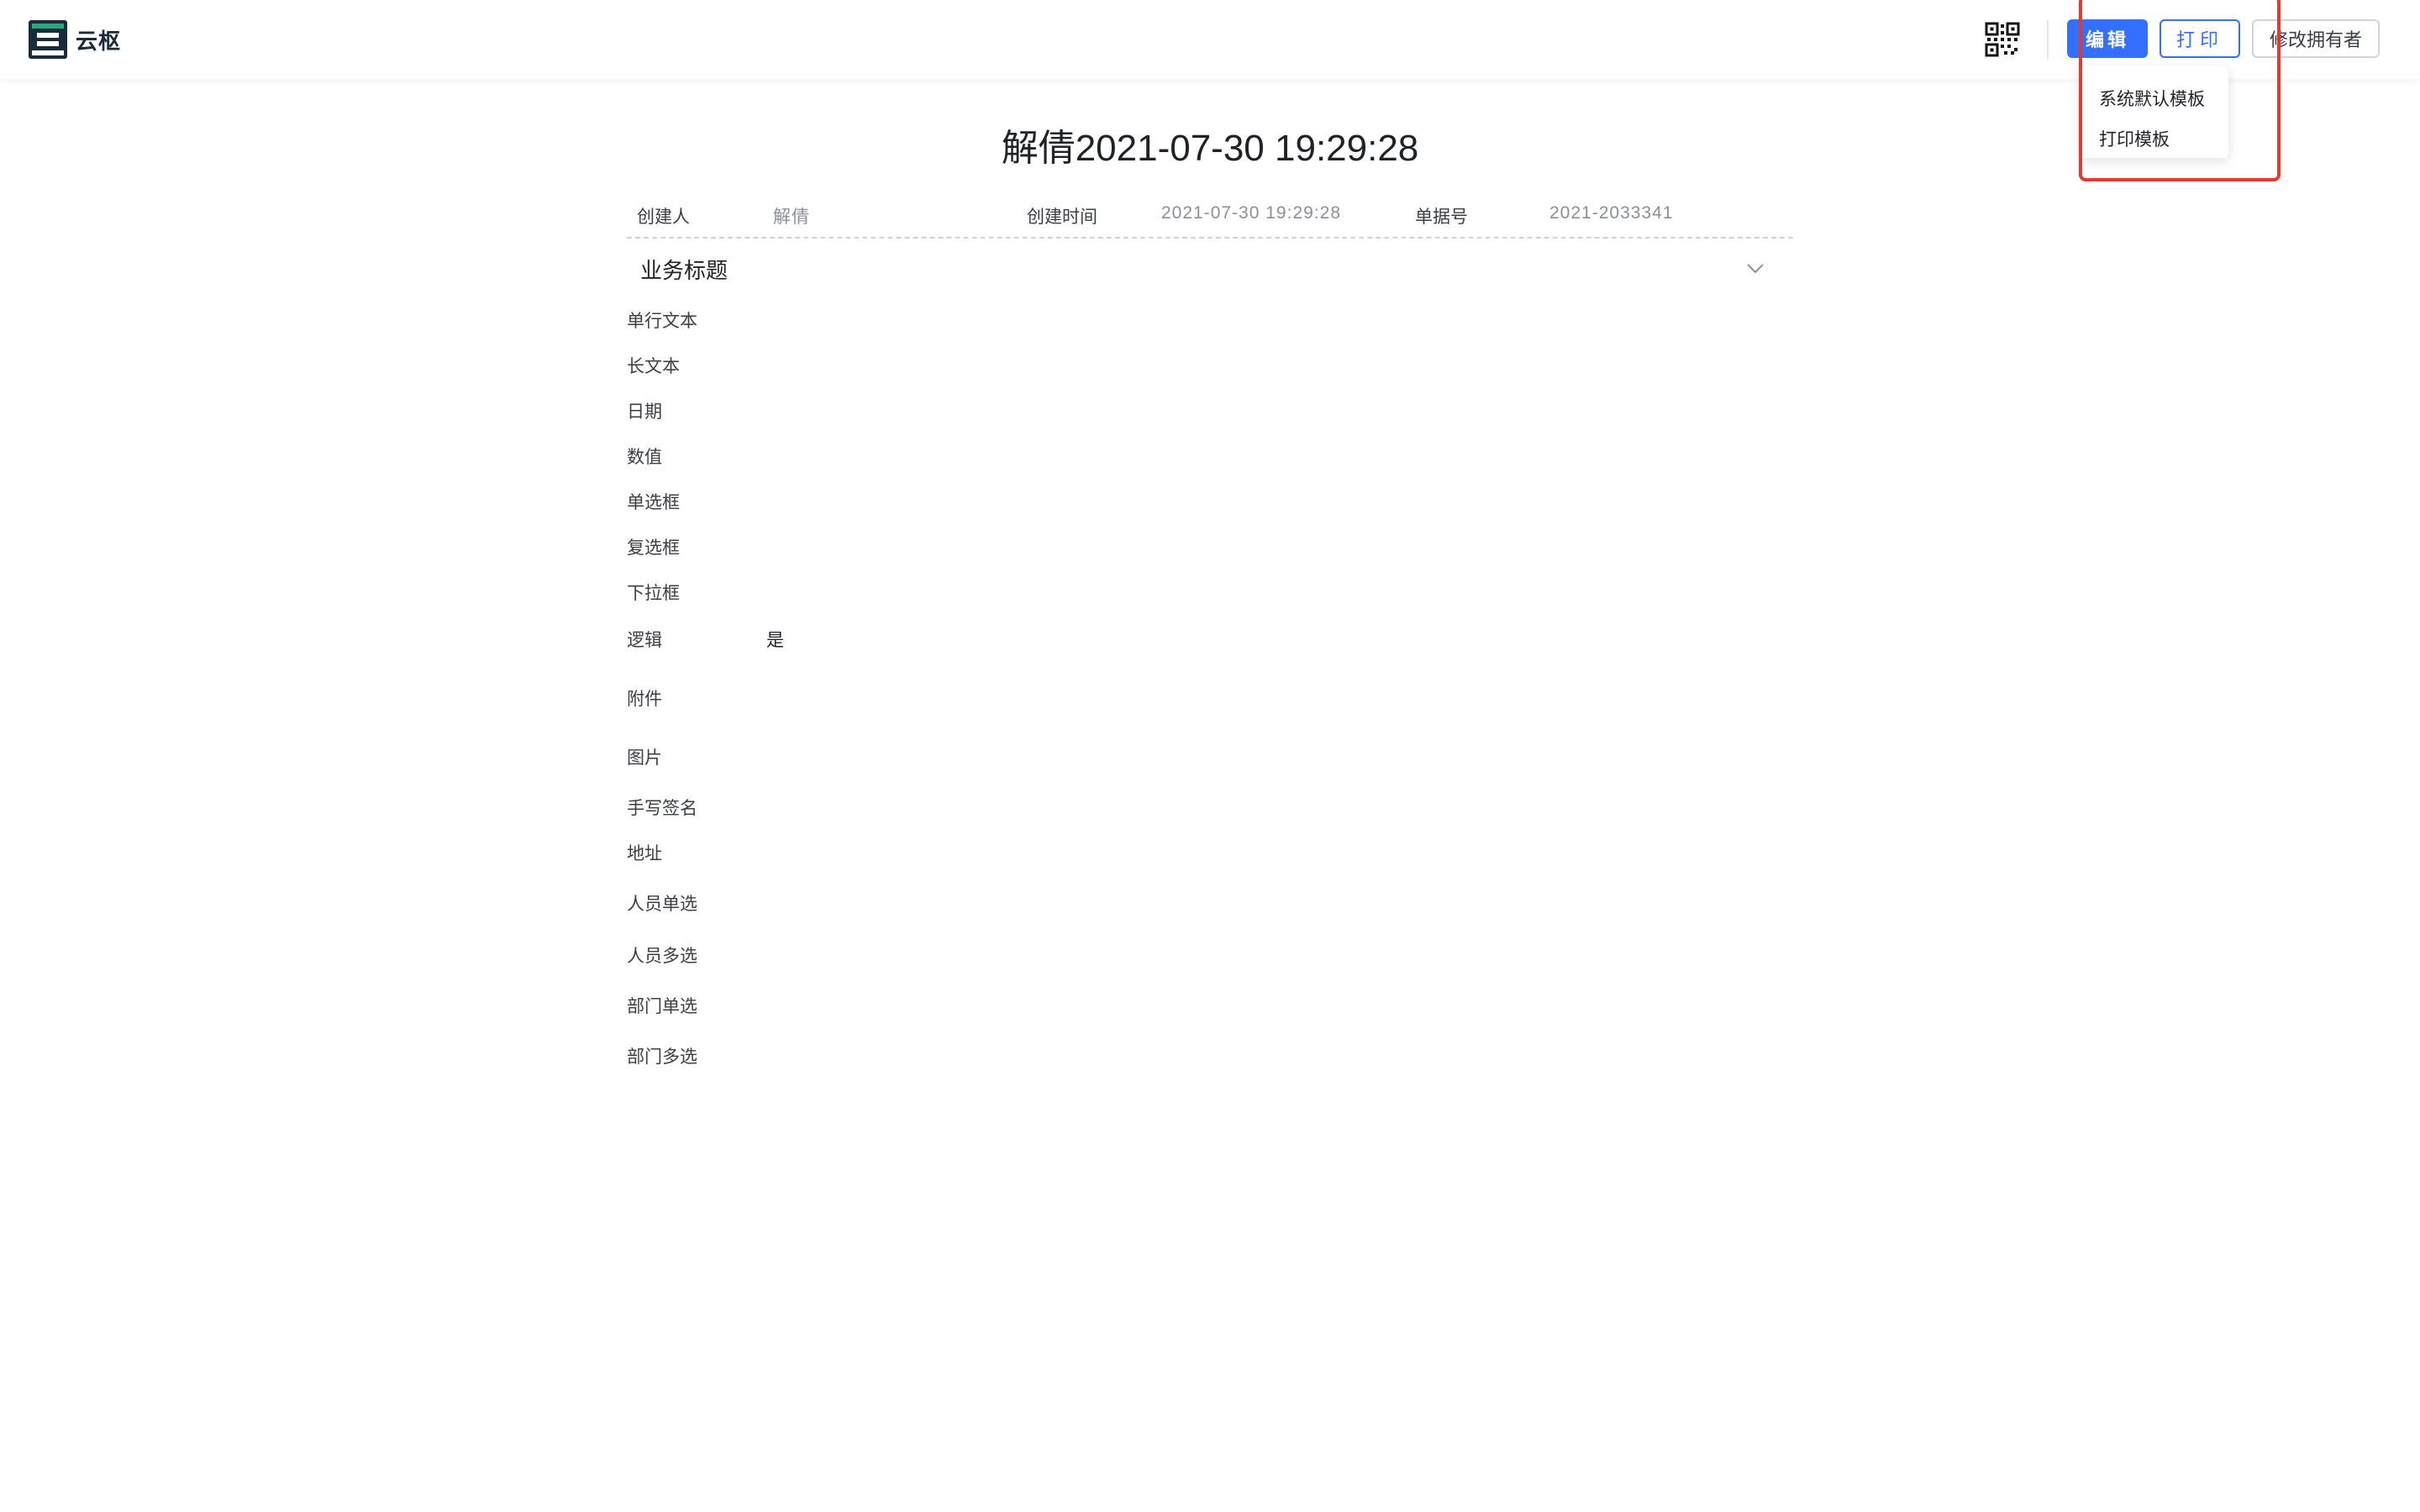  What do you see at coordinates (644, 758) in the screenshot?
I see `field-label-image: 图片` at bounding box center [644, 758].